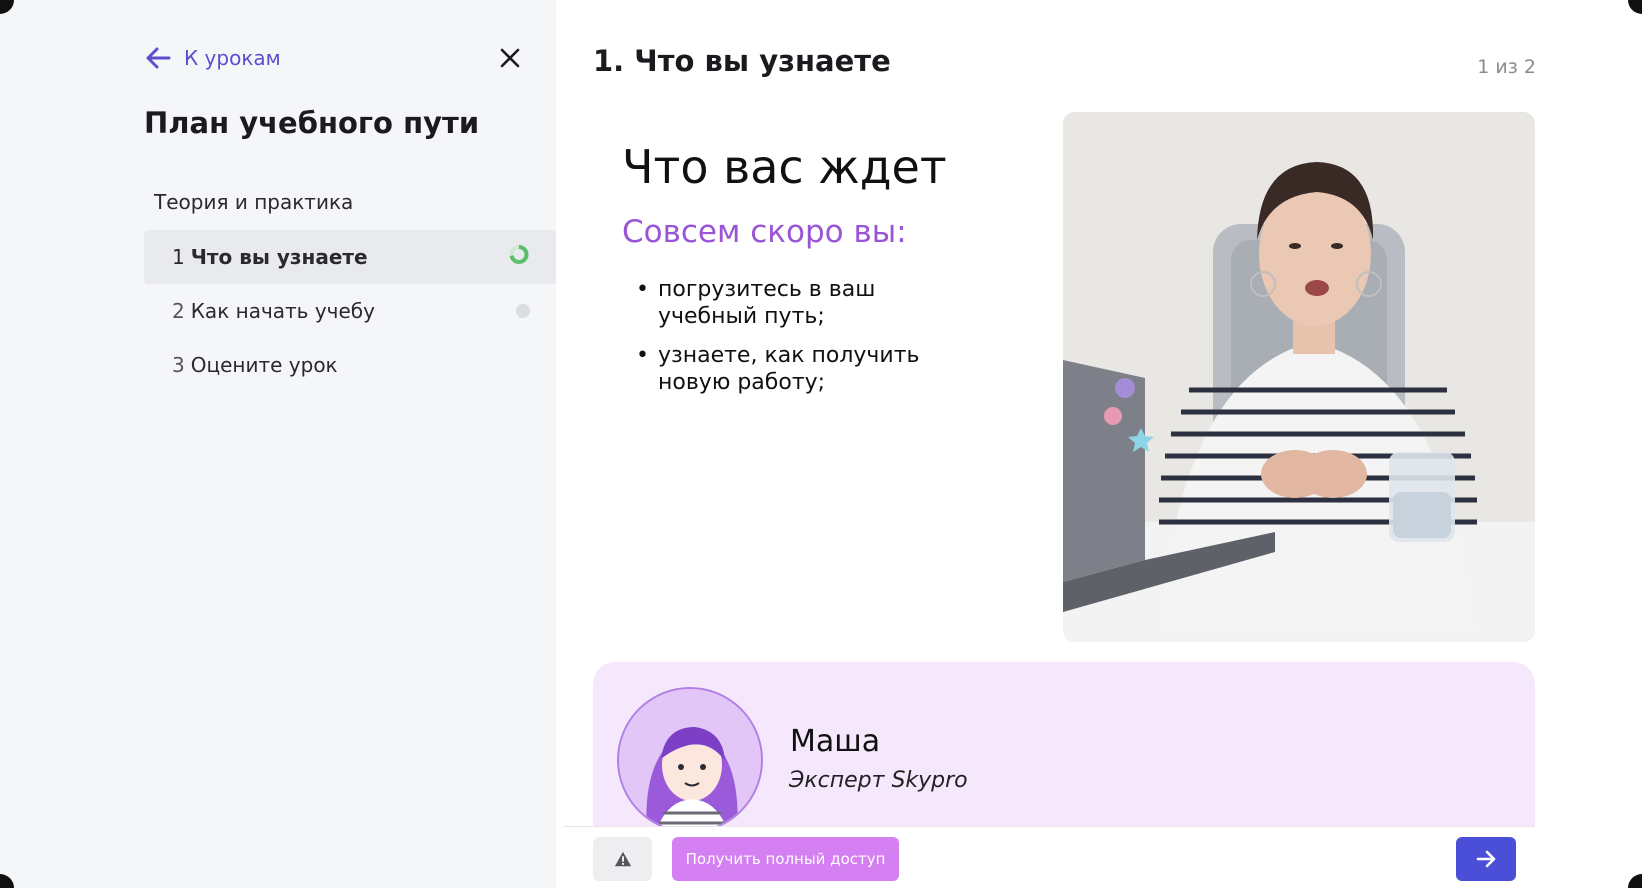 The width and height of the screenshot is (1642, 888). What do you see at coordinates (232, 58) in the screenshot?
I see `back-link-label: К урокам` at bounding box center [232, 58].